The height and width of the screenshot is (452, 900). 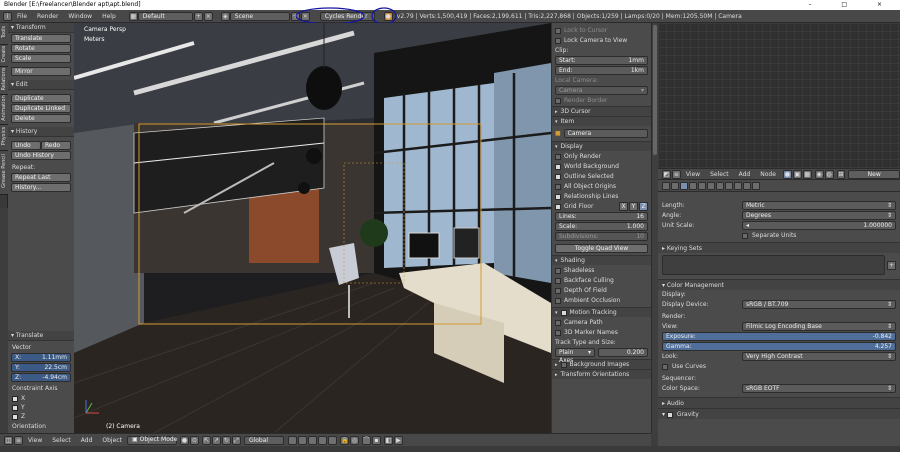 What do you see at coordinates (779, 366) in the screenshot?
I see `use-curves-row: Use Curves` at bounding box center [779, 366].